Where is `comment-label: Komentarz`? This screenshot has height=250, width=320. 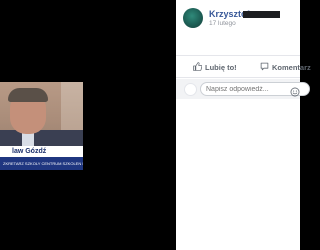
comment-label: Komentarz is located at coordinates (291, 67).